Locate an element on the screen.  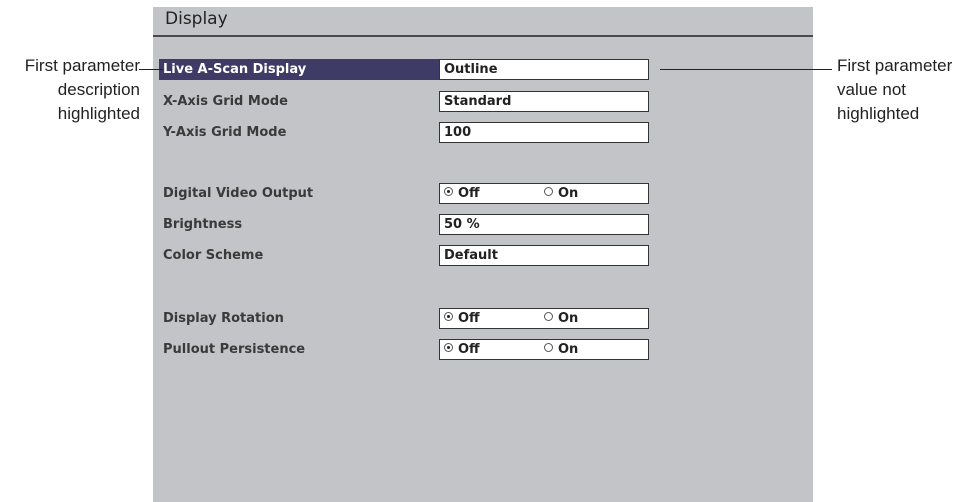
param-row-pullout-persistence: Pullout Persistence Off On is located at coordinates (479, 349).